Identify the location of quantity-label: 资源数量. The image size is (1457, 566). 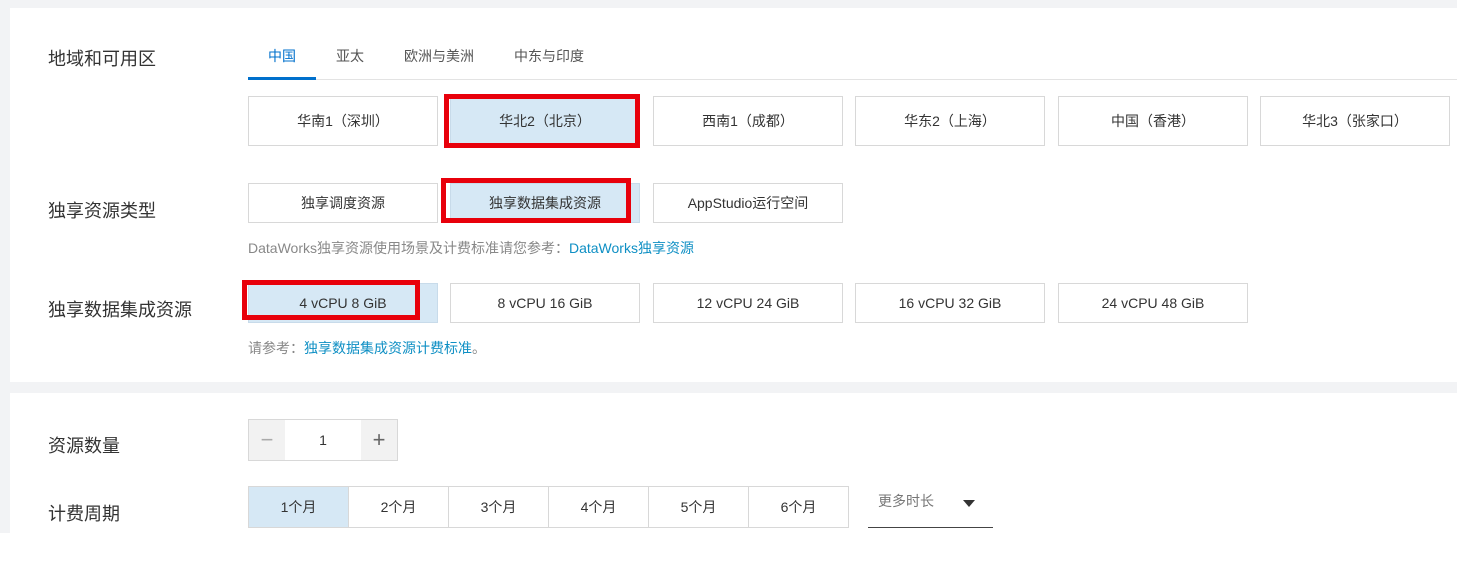
(84, 446).